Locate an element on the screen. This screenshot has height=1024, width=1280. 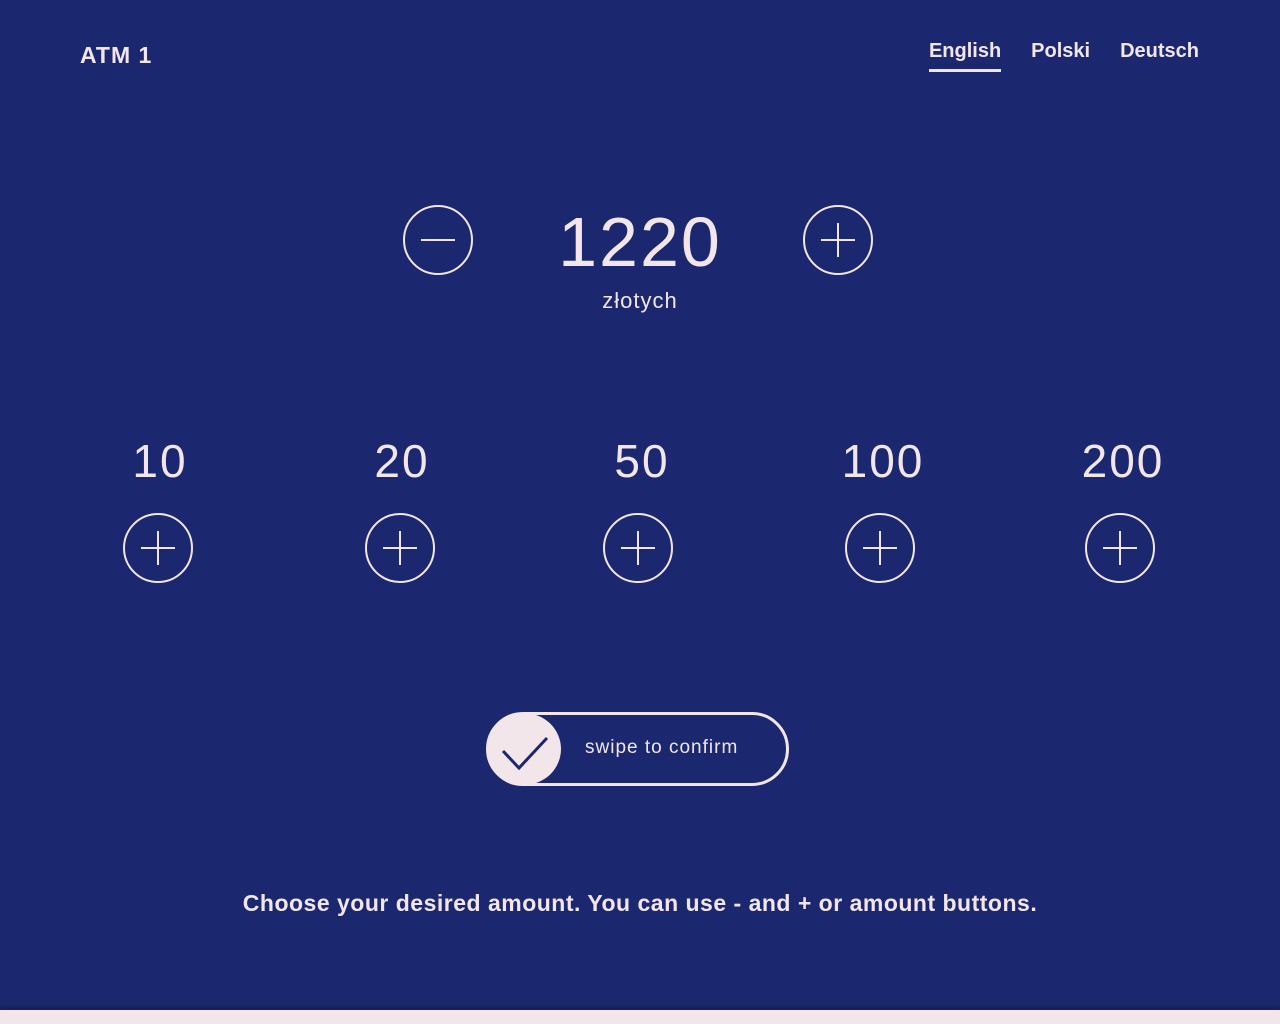
app-title: ATM 1 is located at coordinates (116, 55).